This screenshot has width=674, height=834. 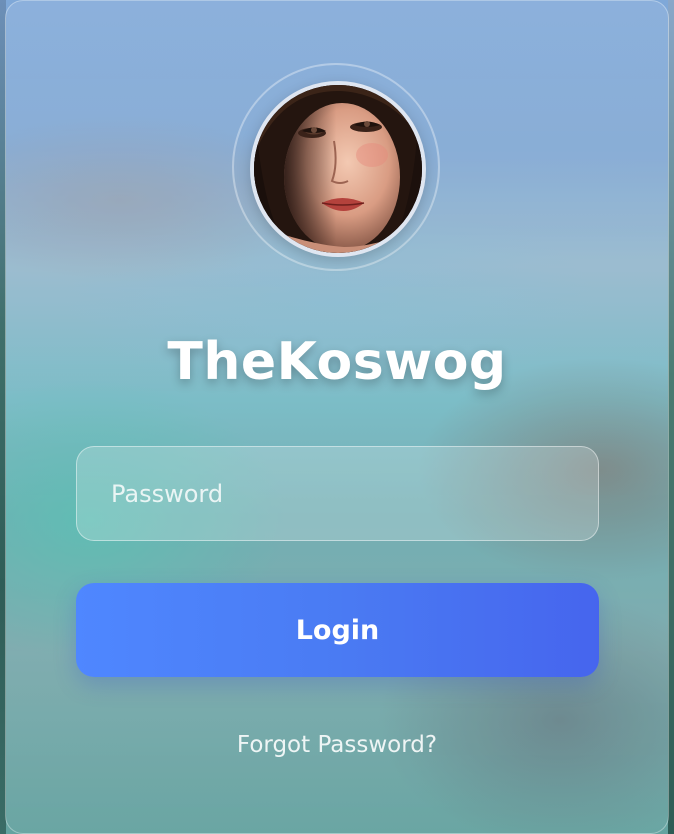 What do you see at coordinates (337, 362) in the screenshot?
I see `username-title: TheKoswog` at bounding box center [337, 362].